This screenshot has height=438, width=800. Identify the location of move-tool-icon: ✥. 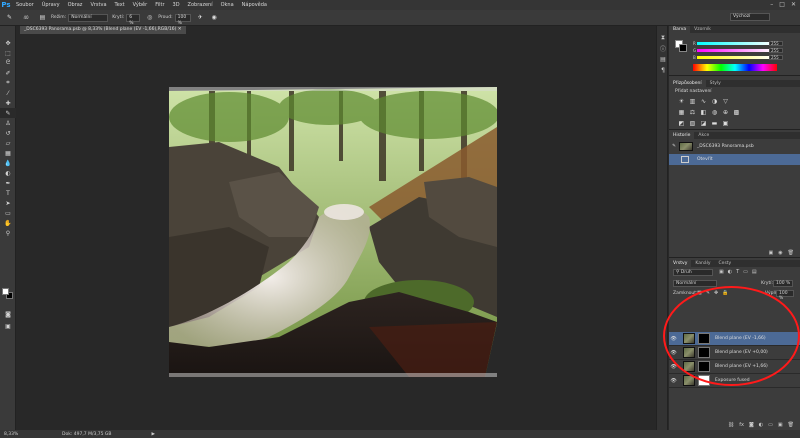
(8, 43).